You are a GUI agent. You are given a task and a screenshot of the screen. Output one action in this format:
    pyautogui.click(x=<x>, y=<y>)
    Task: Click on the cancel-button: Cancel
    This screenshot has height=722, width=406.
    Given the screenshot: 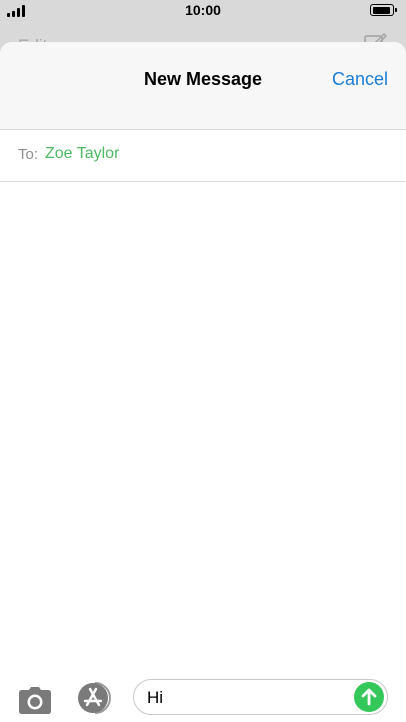 What is the action you would take?
    pyautogui.click(x=360, y=79)
    